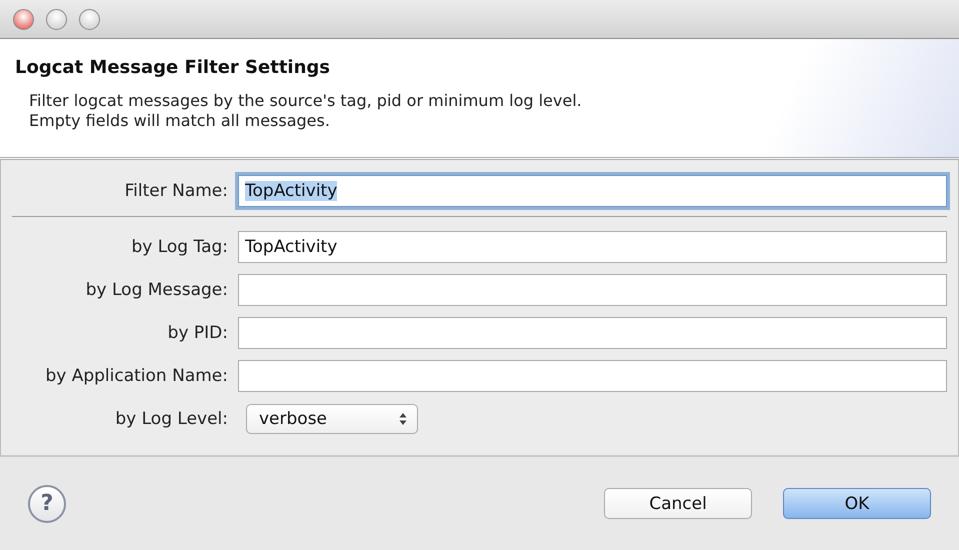 This screenshot has width=959, height=550. I want to click on help-button: ?, so click(47, 503).